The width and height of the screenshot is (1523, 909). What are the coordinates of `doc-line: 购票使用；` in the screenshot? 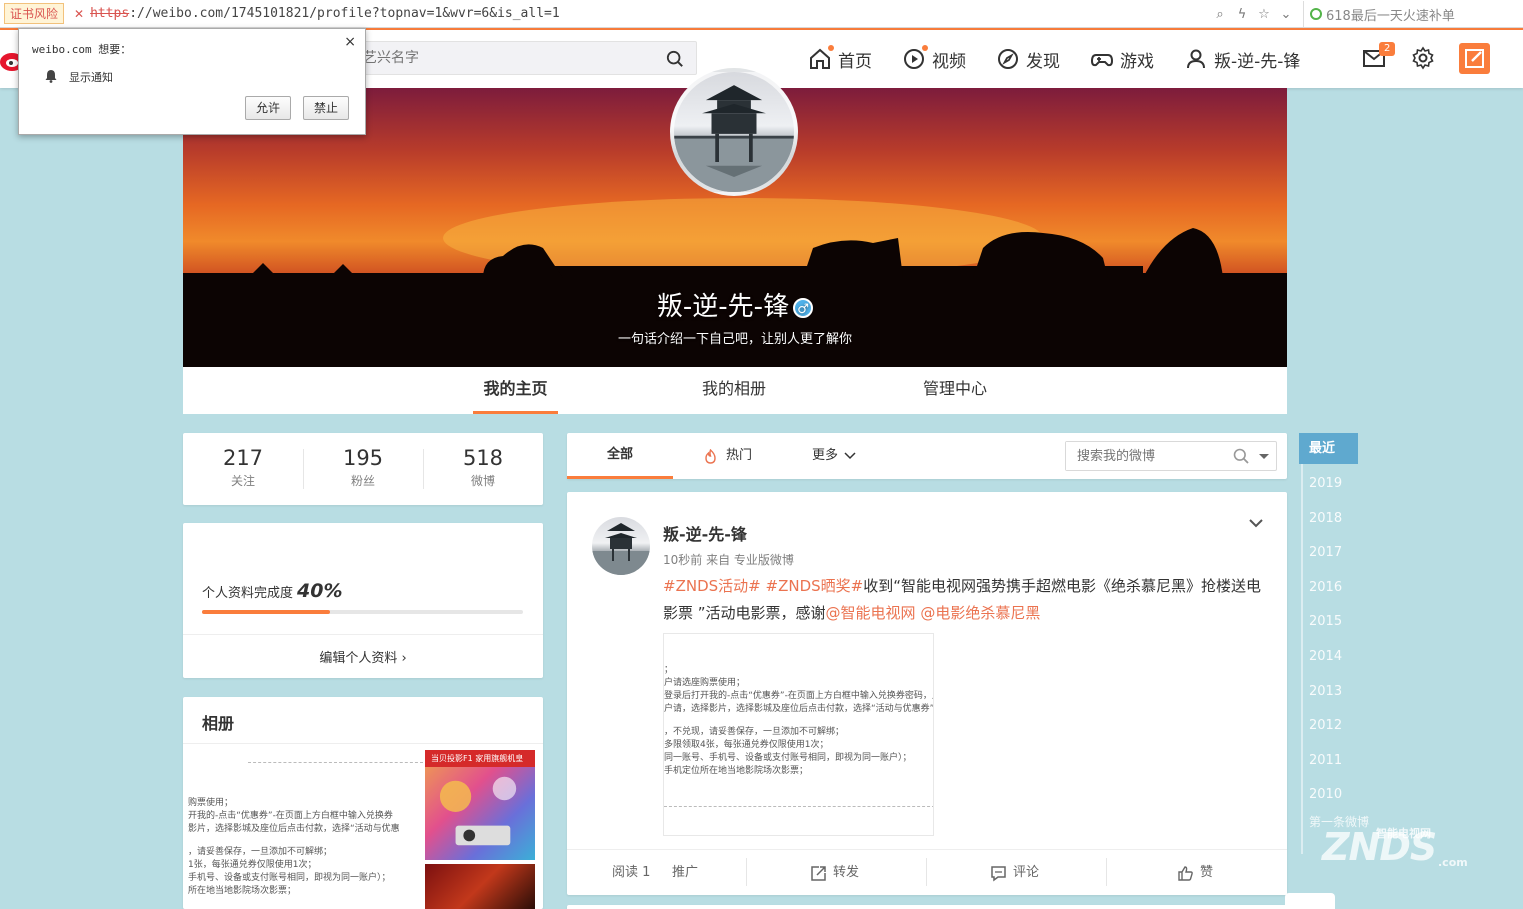 It's located at (211, 803).